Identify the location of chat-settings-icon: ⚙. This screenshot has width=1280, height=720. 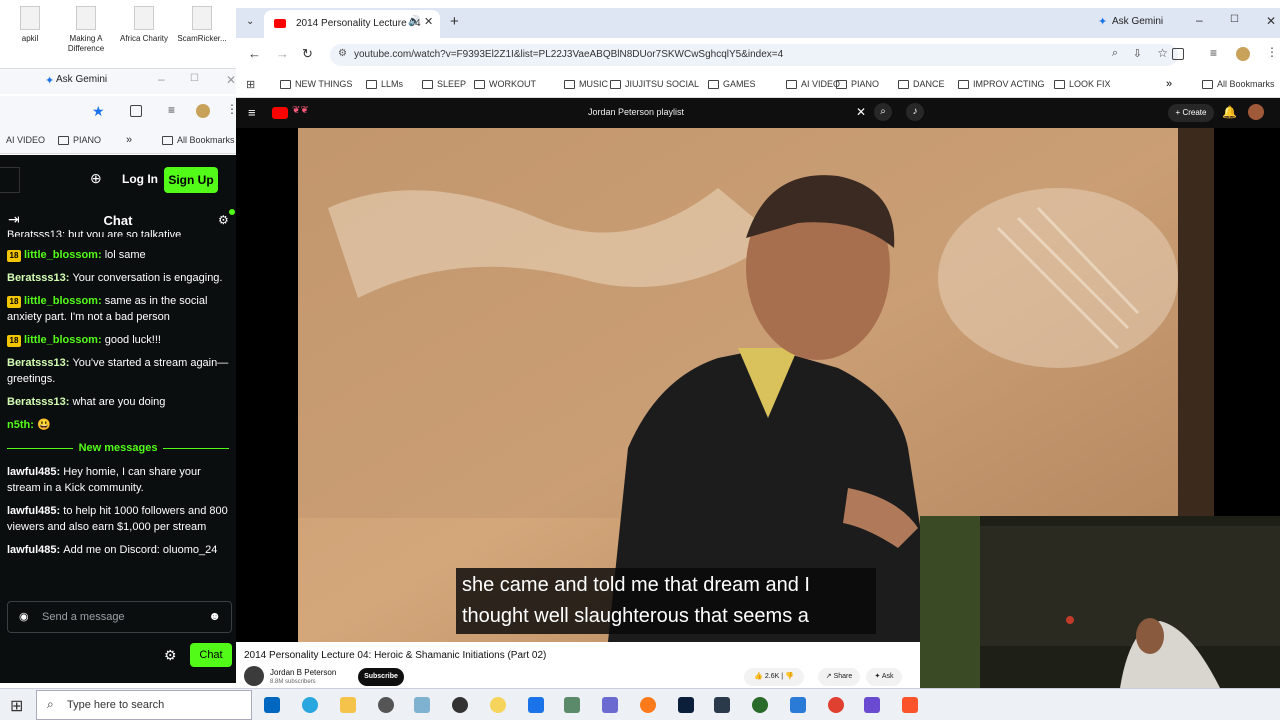
(223, 220).